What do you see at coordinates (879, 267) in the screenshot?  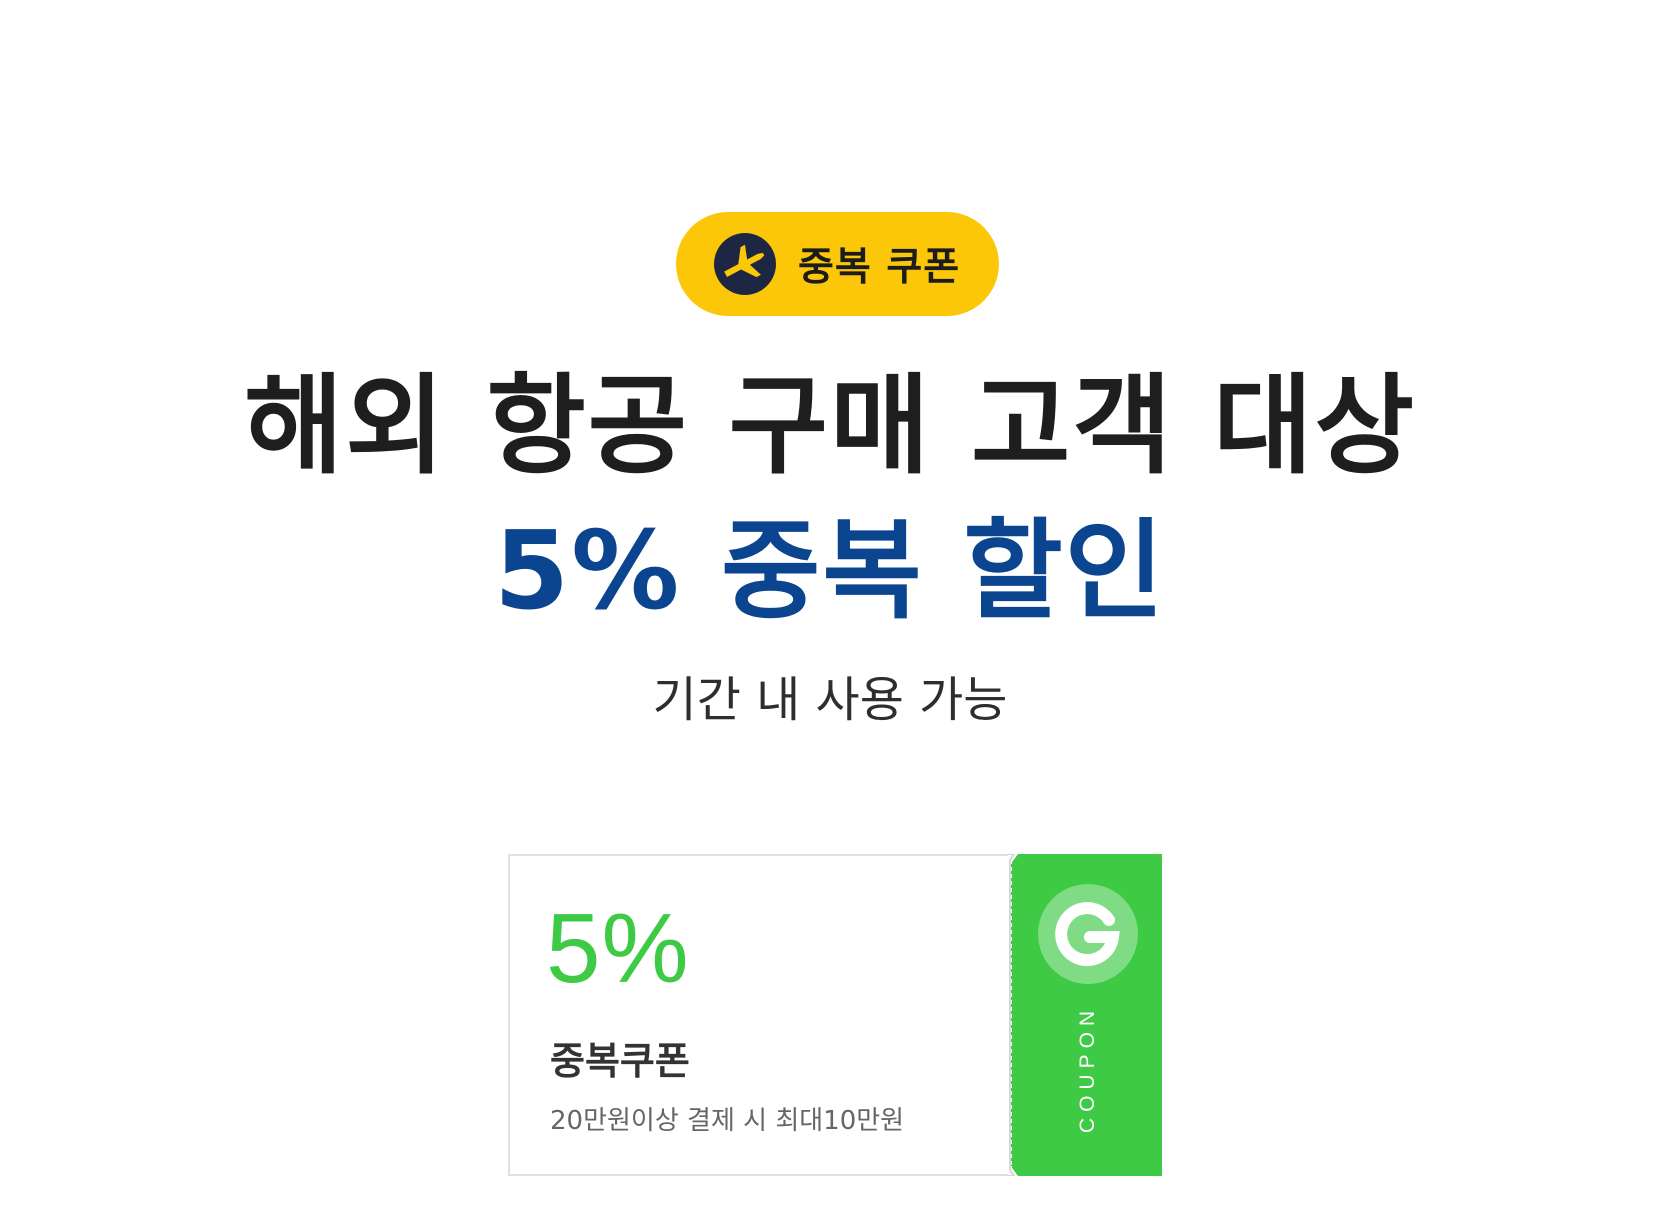 I see `badge-label: 중복 쿠폰` at bounding box center [879, 267].